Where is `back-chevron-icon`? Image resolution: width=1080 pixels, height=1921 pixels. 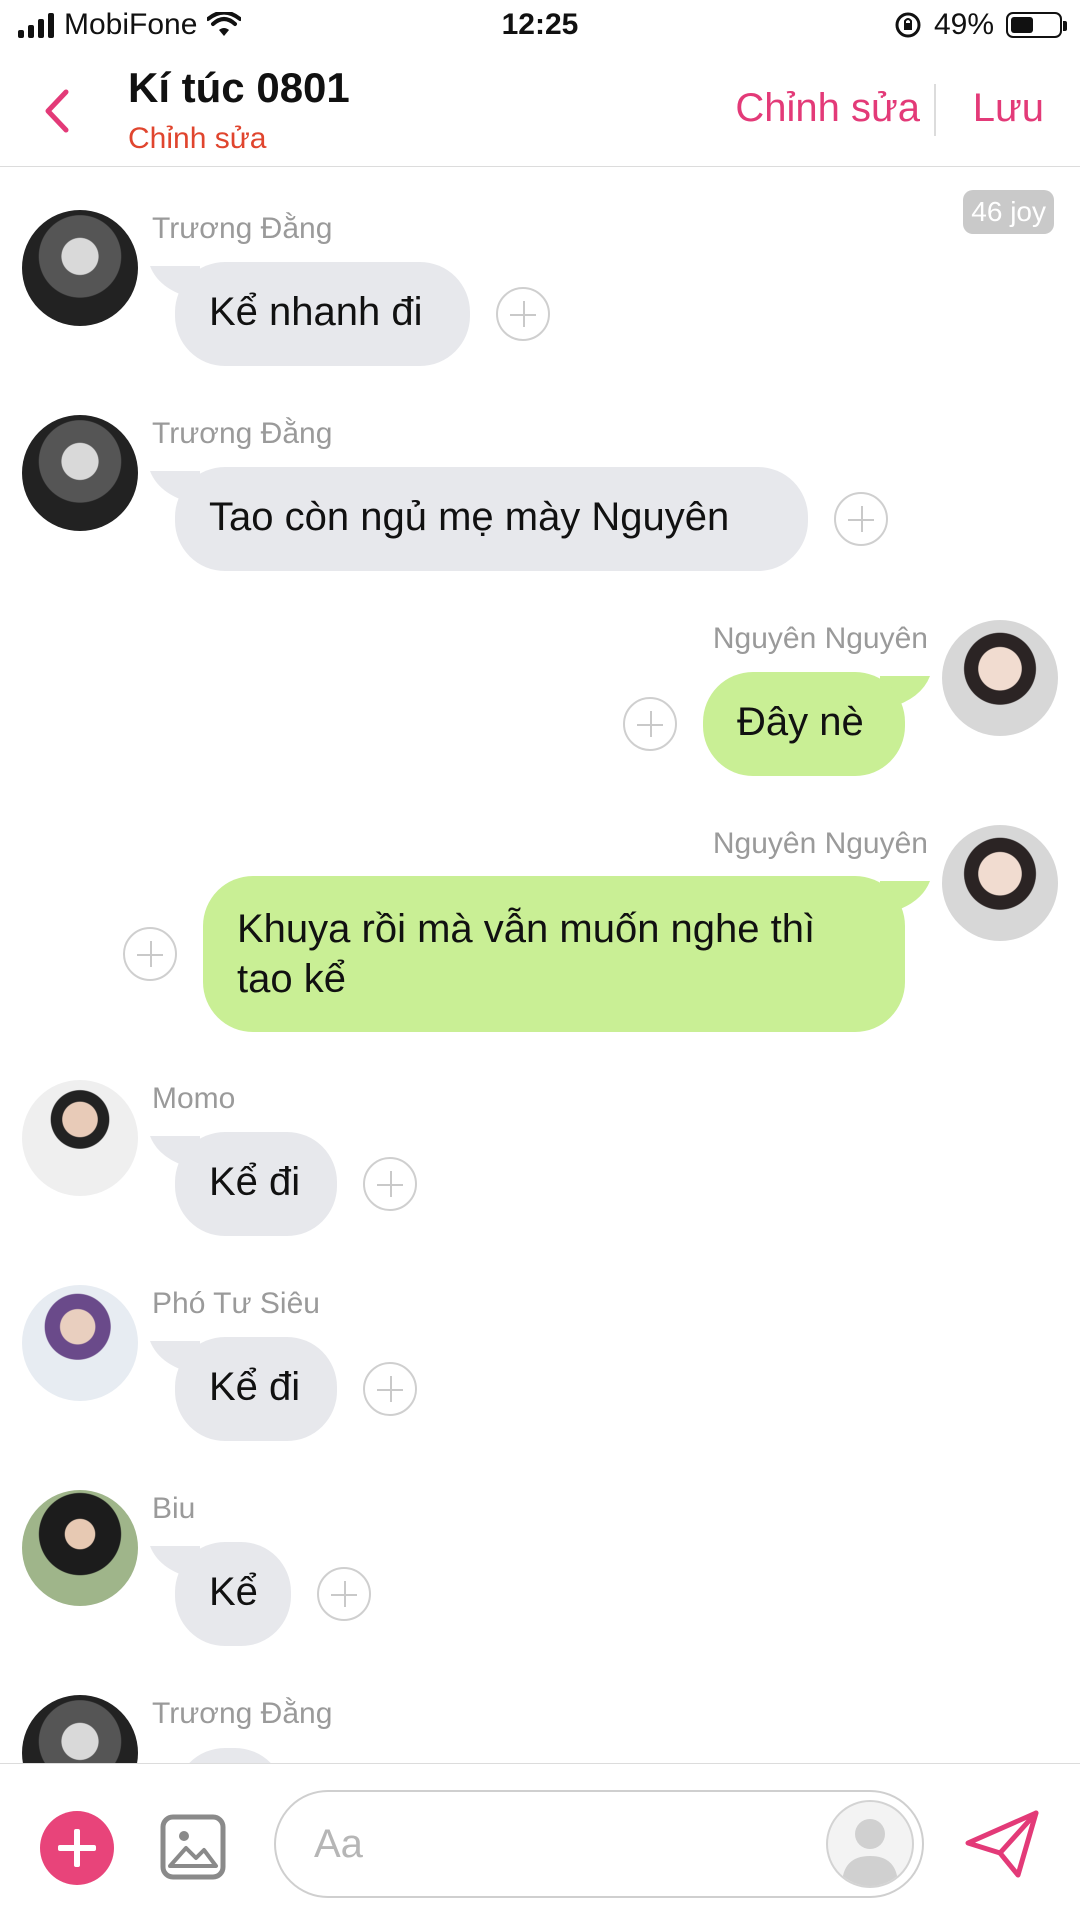
back-chevron-icon is located at coordinates (58, 111).